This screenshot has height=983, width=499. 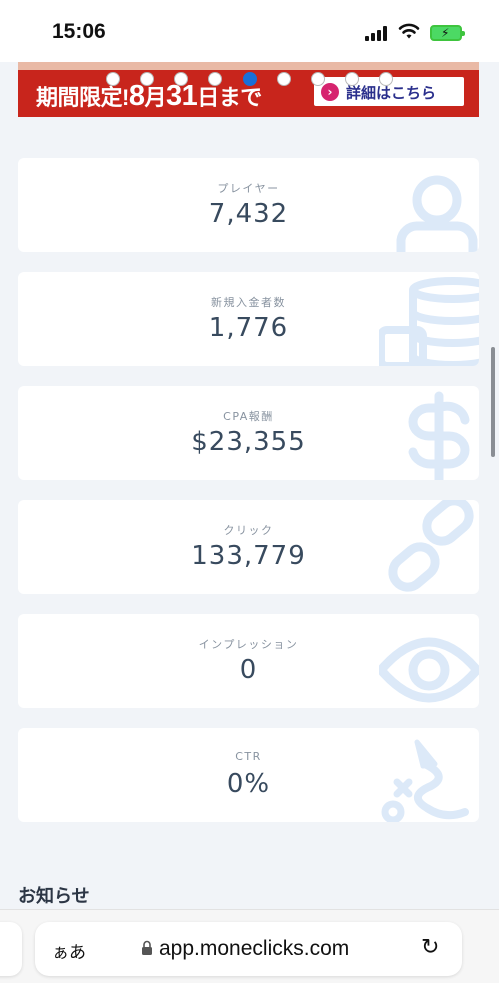 What do you see at coordinates (248, 530) in the screenshot?
I see `stat-label: クリック` at bounding box center [248, 530].